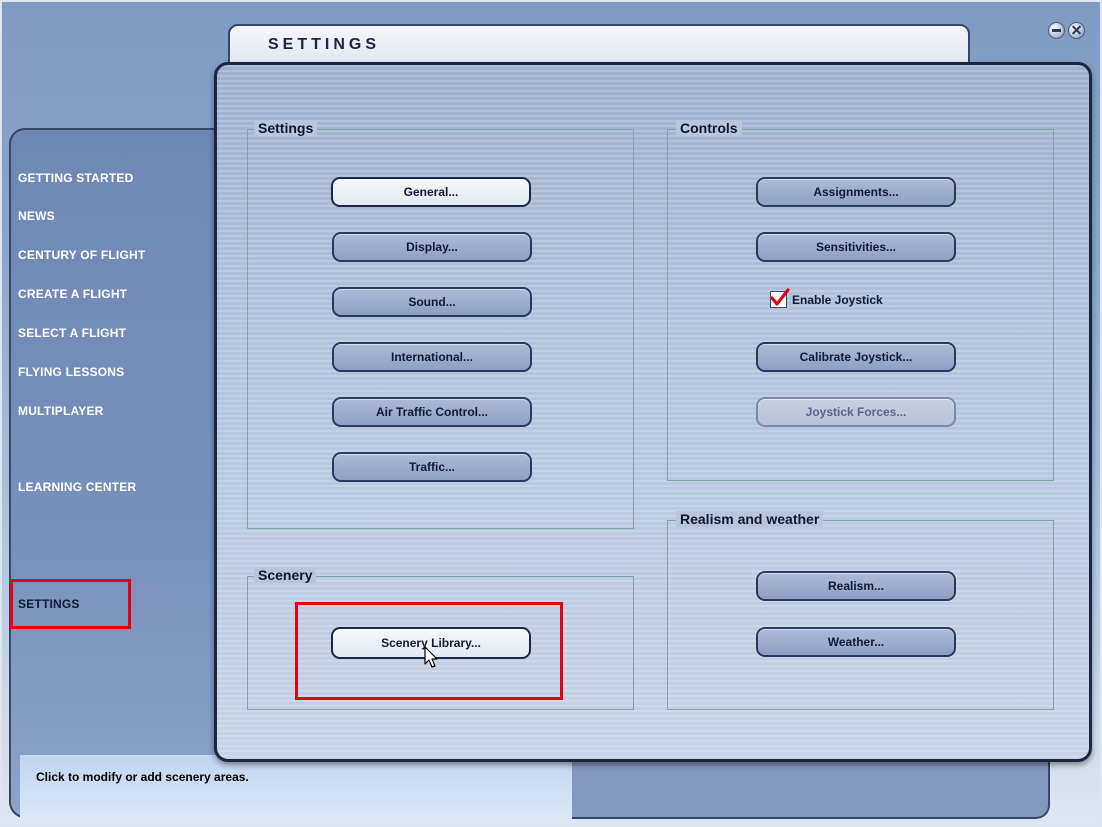  What do you see at coordinates (837, 299) in the screenshot?
I see `enable-joystick-label: Enable Joystick` at bounding box center [837, 299].